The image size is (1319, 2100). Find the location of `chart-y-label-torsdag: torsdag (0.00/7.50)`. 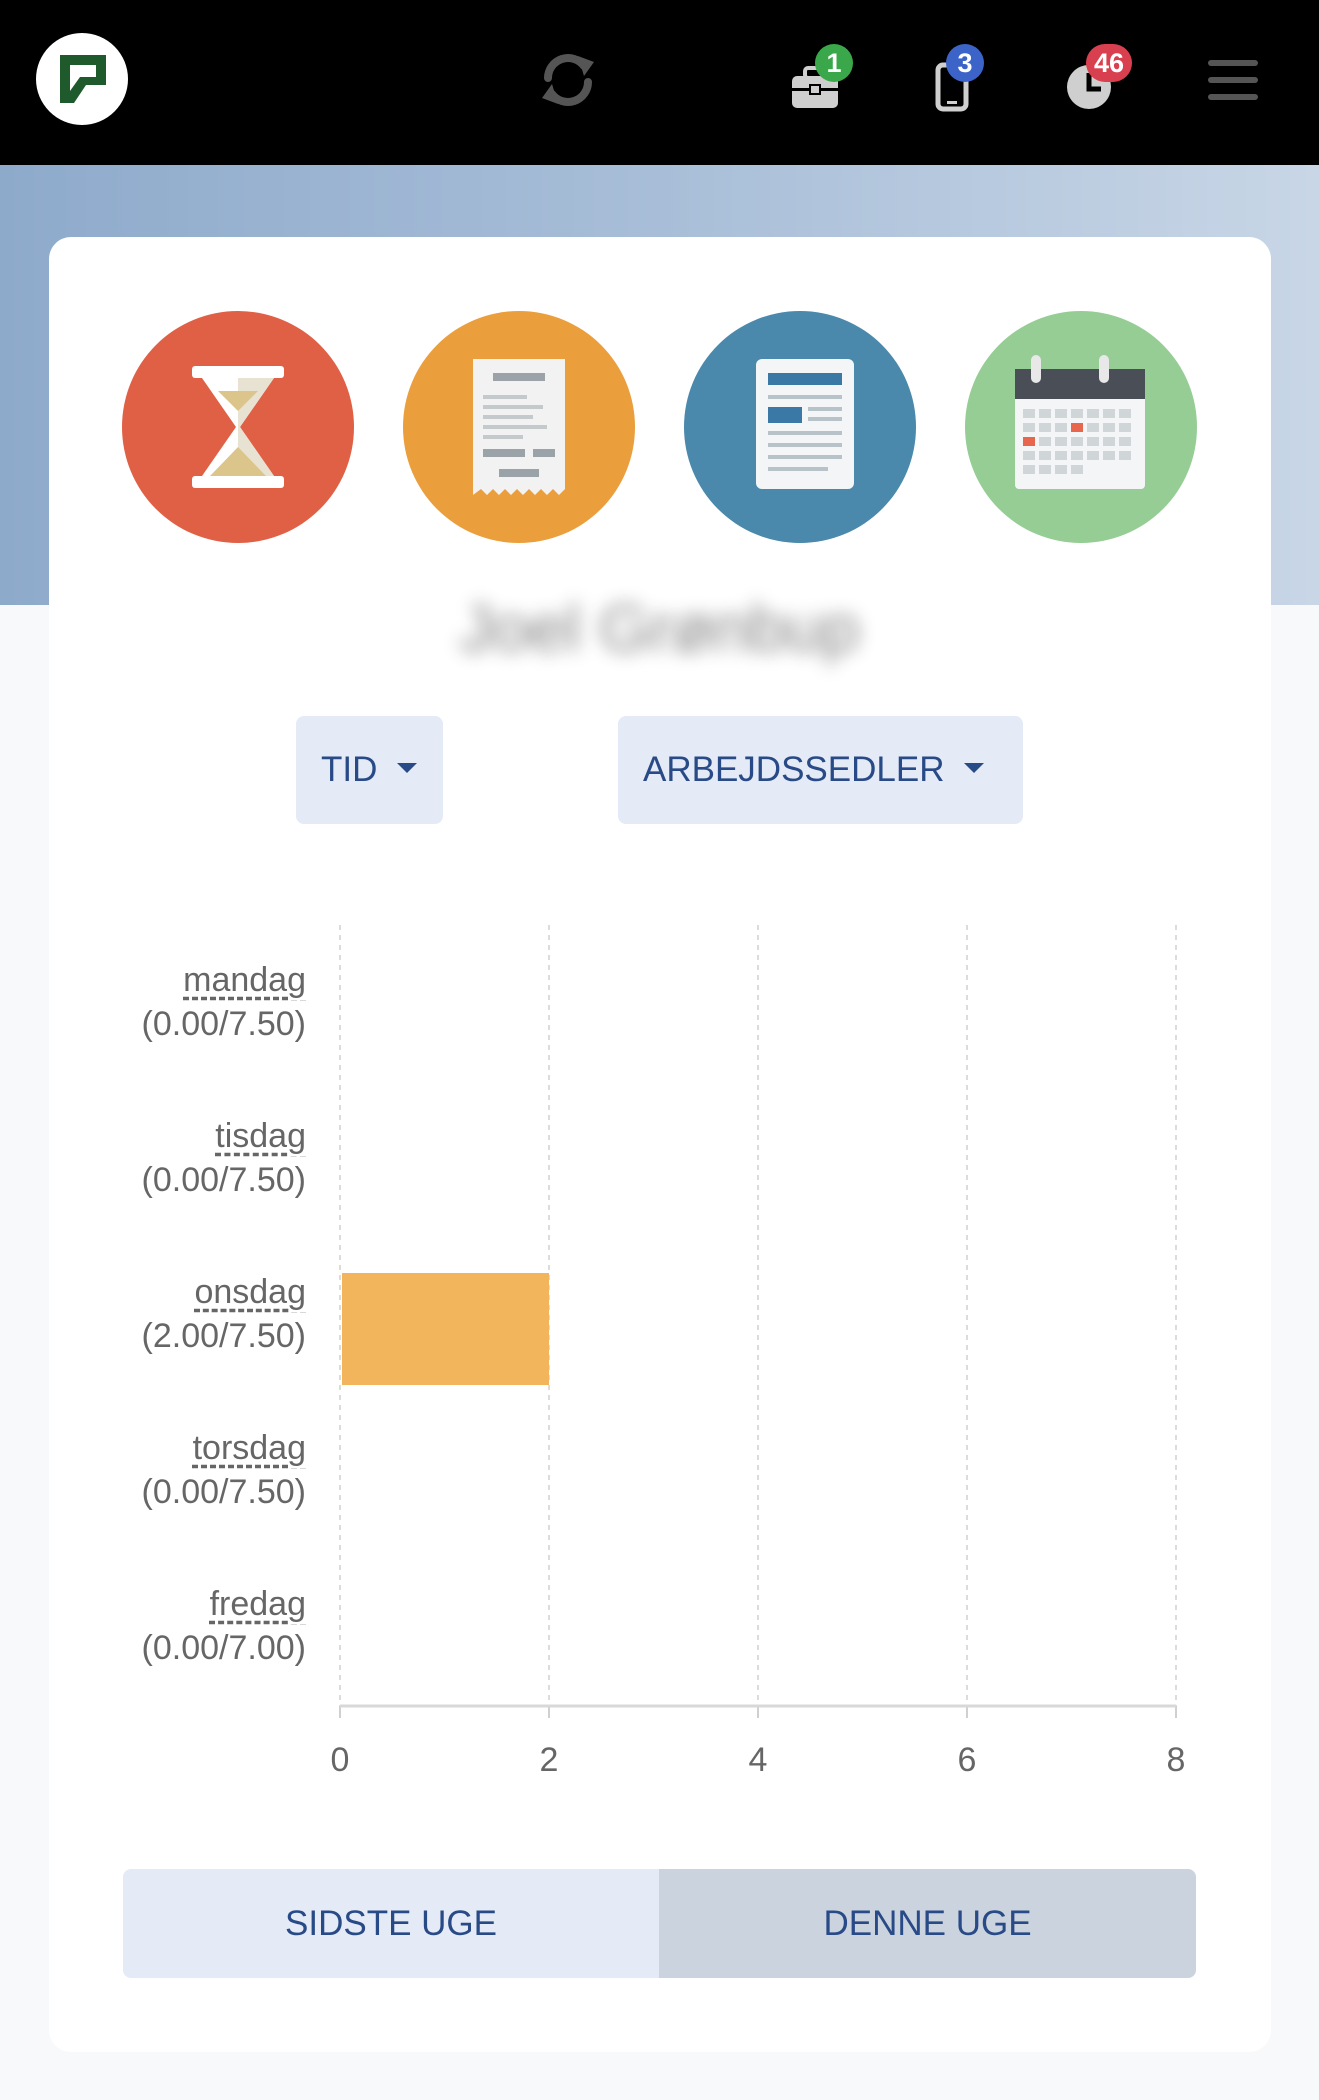

chart-y-label-torsdag: torsdag (0.00/7.50) is located at coordinates (224, 1470).